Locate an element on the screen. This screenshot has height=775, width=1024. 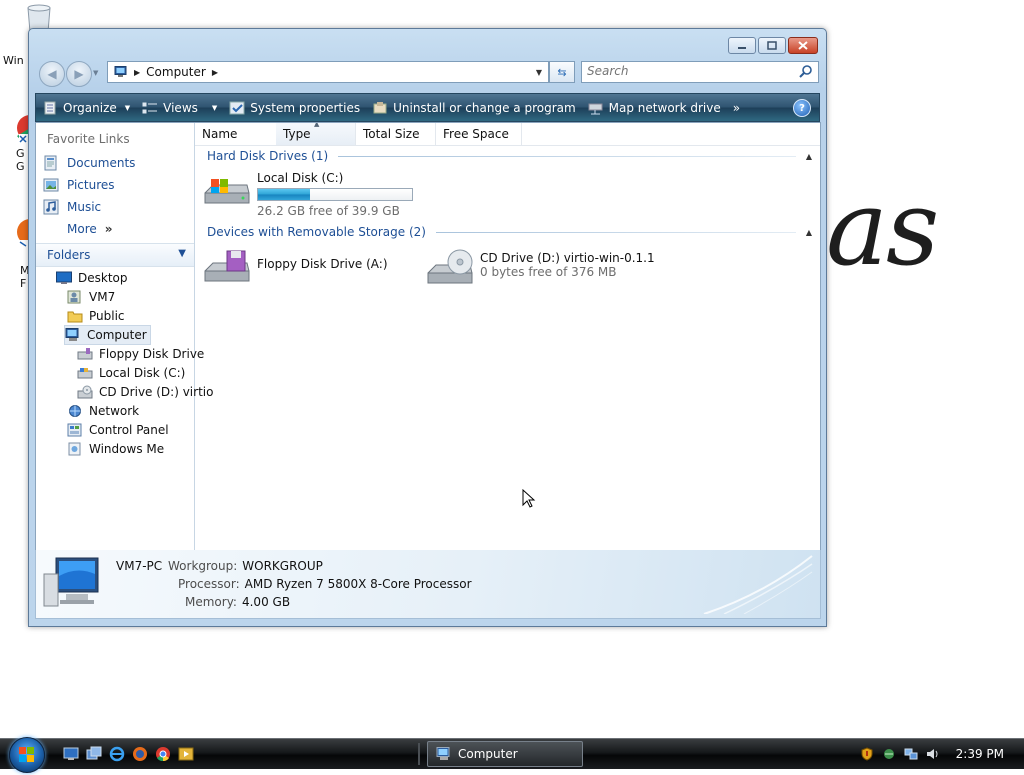
tray-network-status-icon is located at coordinates (889, 754).